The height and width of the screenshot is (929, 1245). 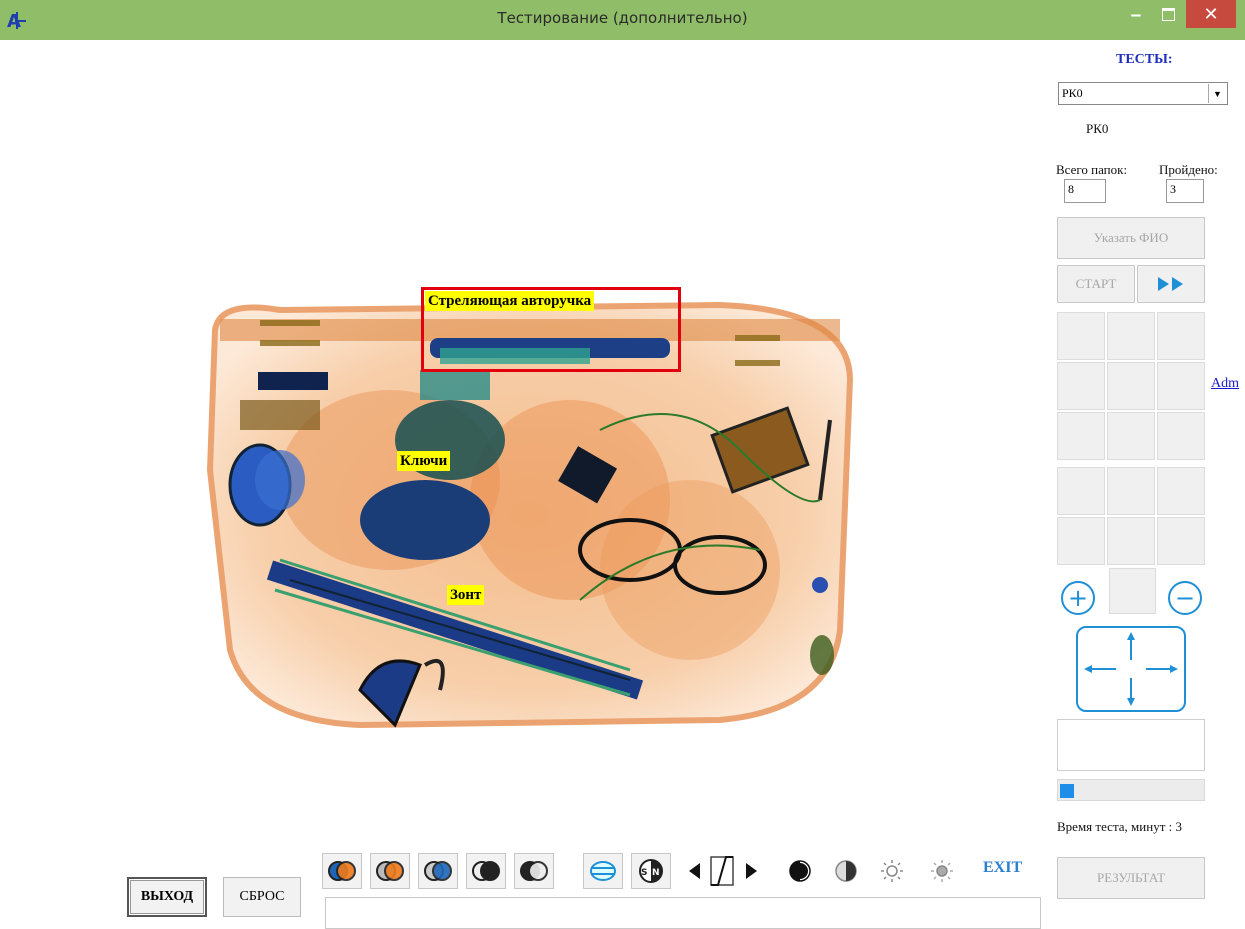 What do you see at coordinates (1143, 93) in the screenshot?
I see `test-select: РК0 ▼` at bounding box center [1143, 93].